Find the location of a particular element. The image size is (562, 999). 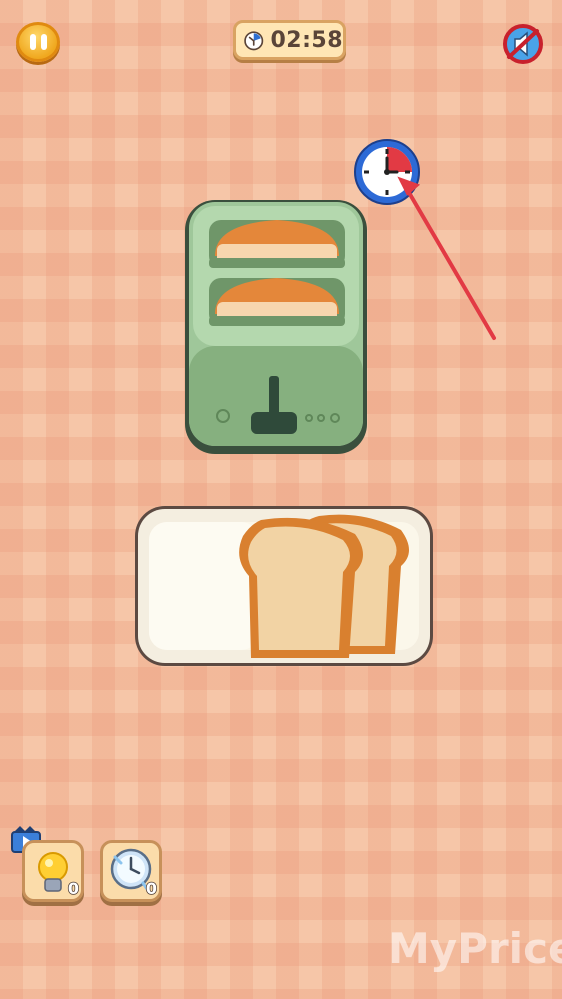

watermark: MyPrice is located at coordinates (475, 948).